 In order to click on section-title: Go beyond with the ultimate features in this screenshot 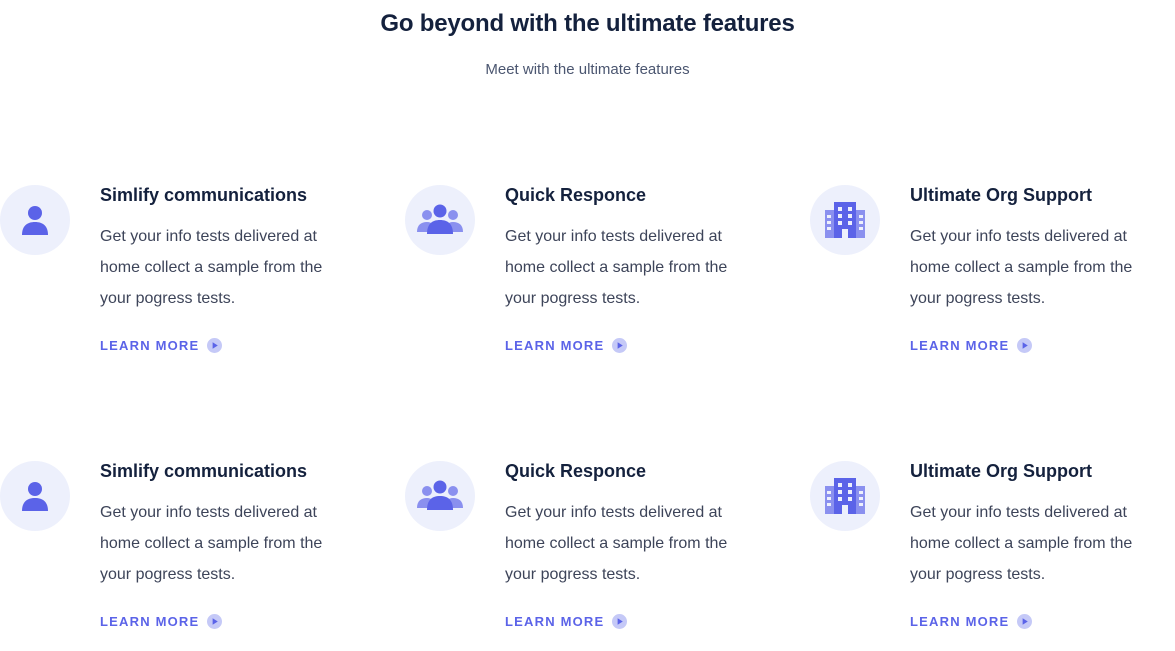, I will do `click(587, 23)`.